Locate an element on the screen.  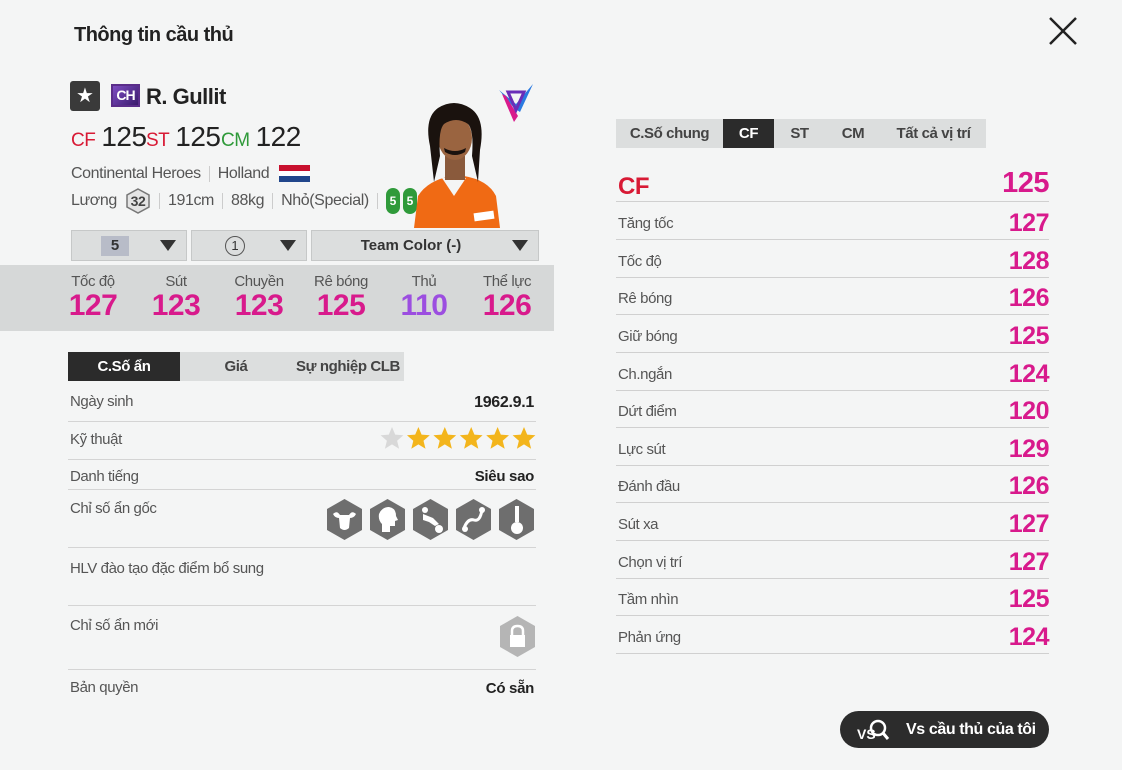
vs-search-icon: VS is located at coordinates (873, 730).